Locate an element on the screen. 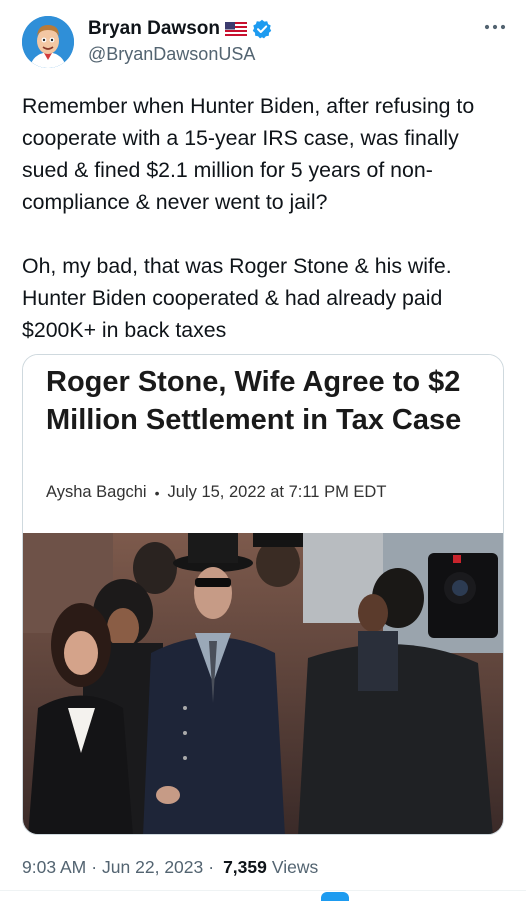  notification-badge-icon is located at coordinates (335, 896).